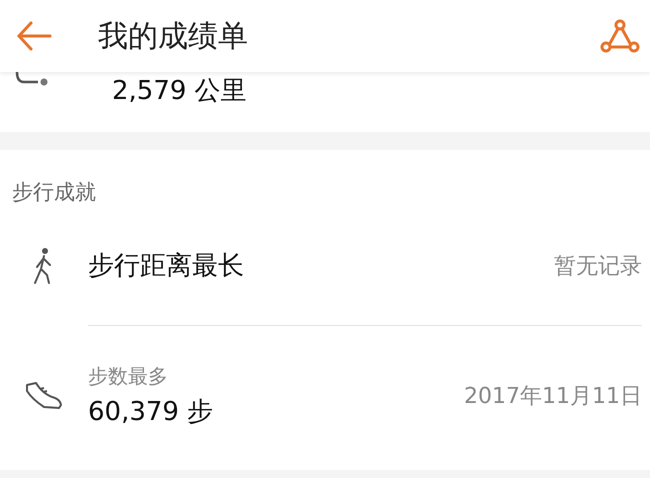  I want to click on page-title: 我的成绩单, so click(173, 37).